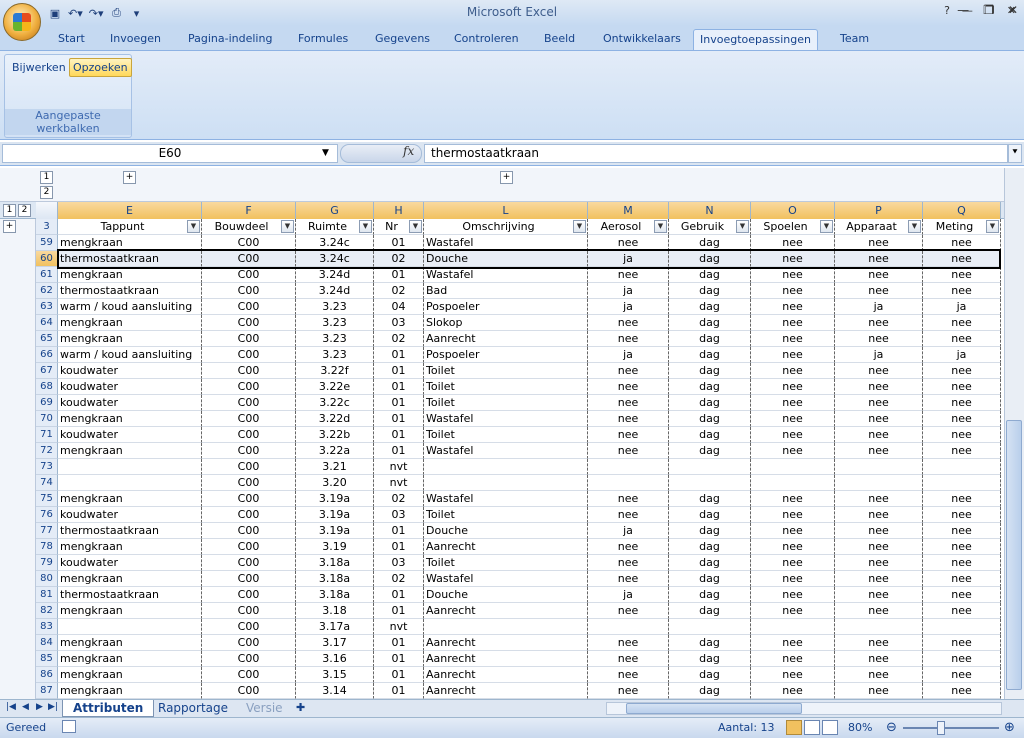 This screenshot has width=1024, height=738. What do you see at coordinates (46, 192) in the screenshot?
I see `col-outline-level-2: 2` at bounding box center [46, 192].